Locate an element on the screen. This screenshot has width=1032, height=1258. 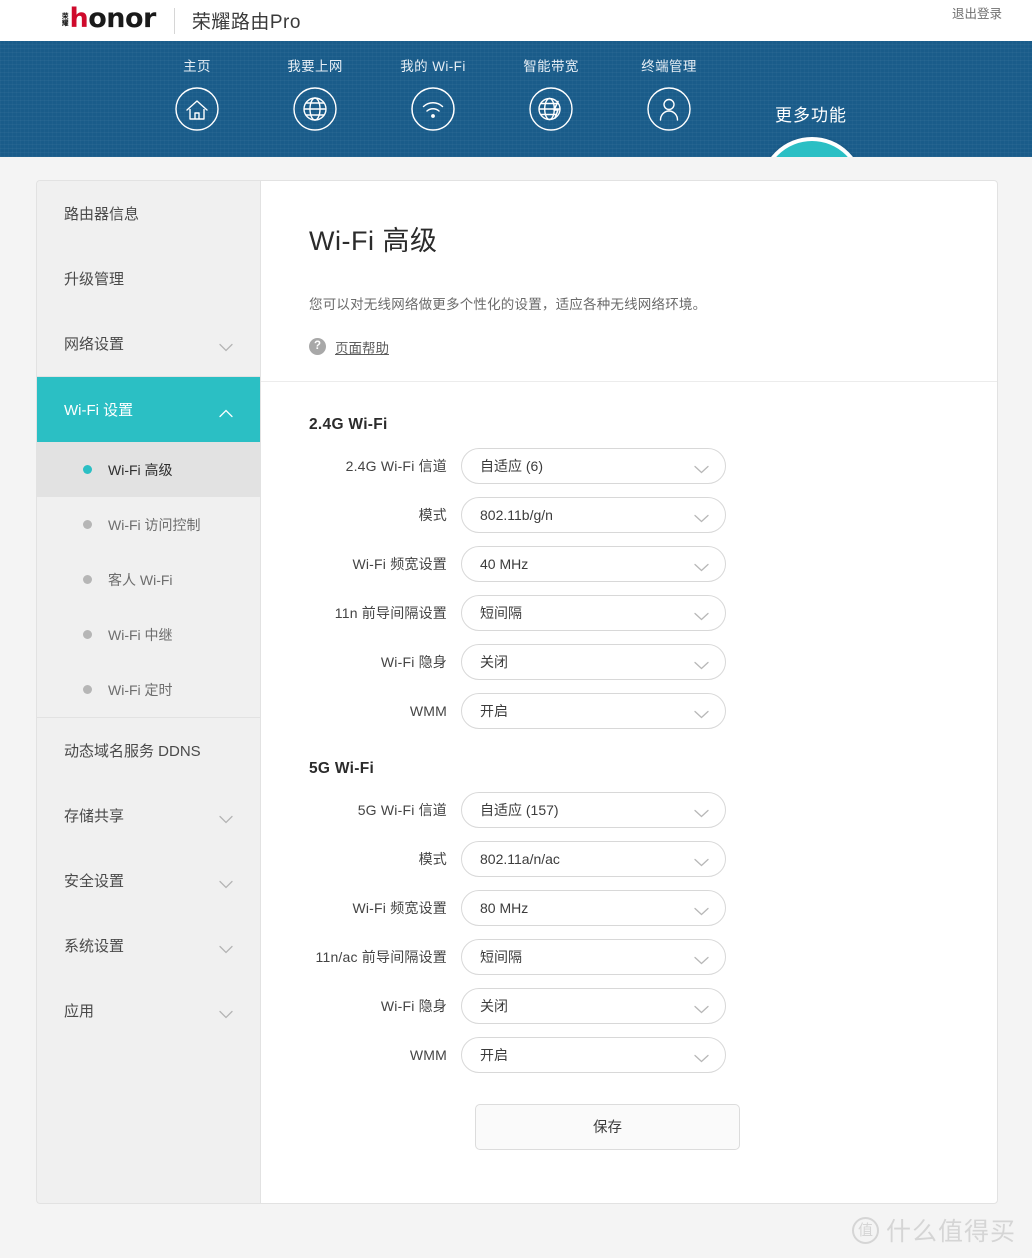
wifi-icon is located at coordinates (433, 109).